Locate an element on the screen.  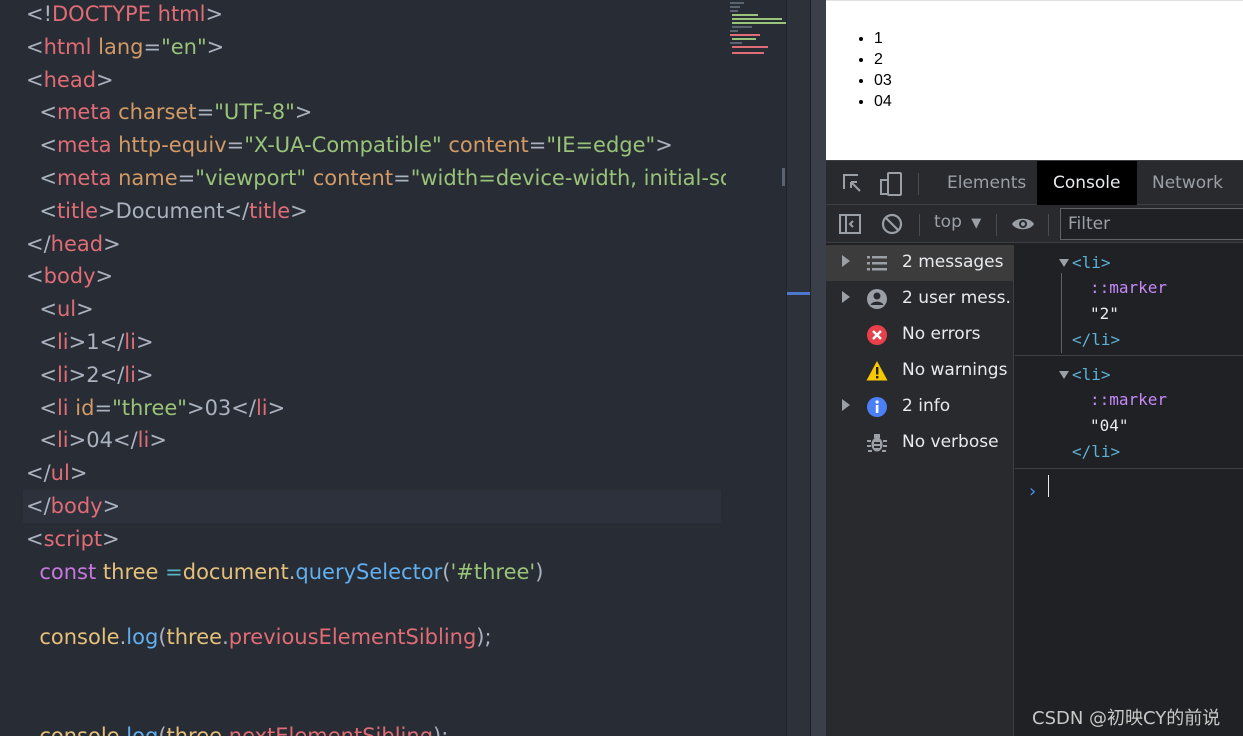
console-message: <li> ::marker "2" </li> is located at coordinates (1129, 300).